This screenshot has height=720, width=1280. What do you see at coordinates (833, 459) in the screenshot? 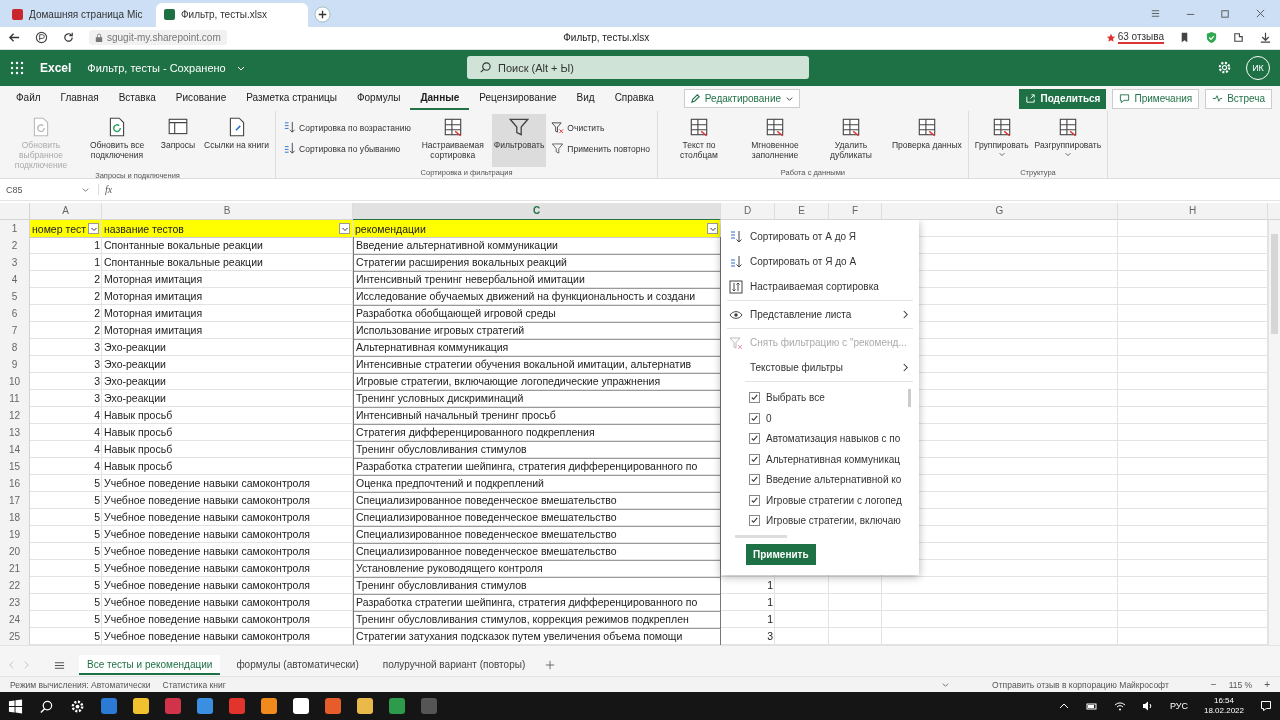
I see `checkbox-label: Альтернативная коммуникац` at bounding box center [833, 459].